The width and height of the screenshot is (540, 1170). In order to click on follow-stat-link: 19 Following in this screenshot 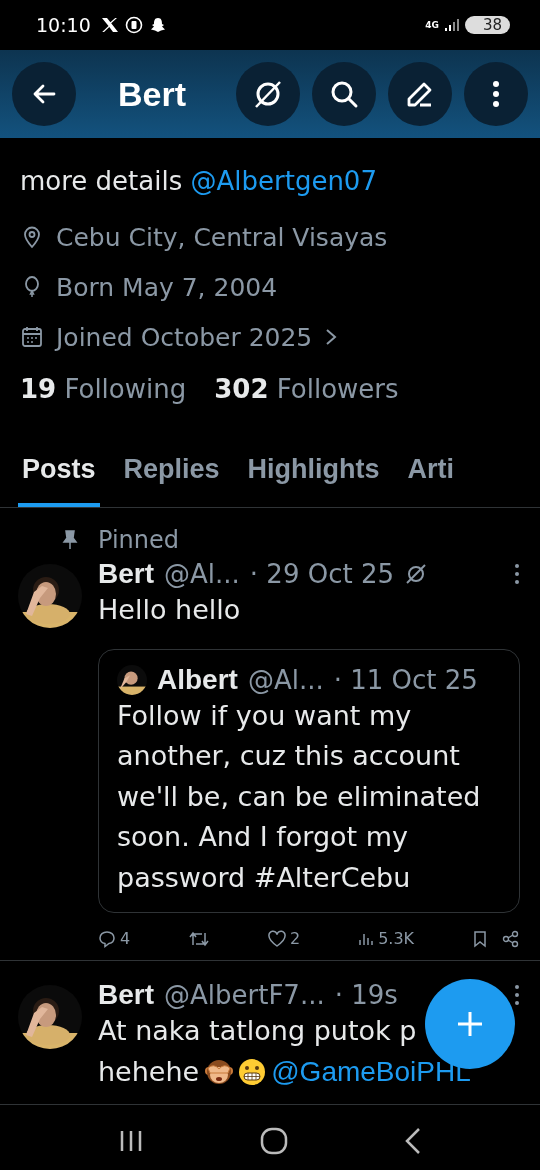, I will do `click(103, 389)`.